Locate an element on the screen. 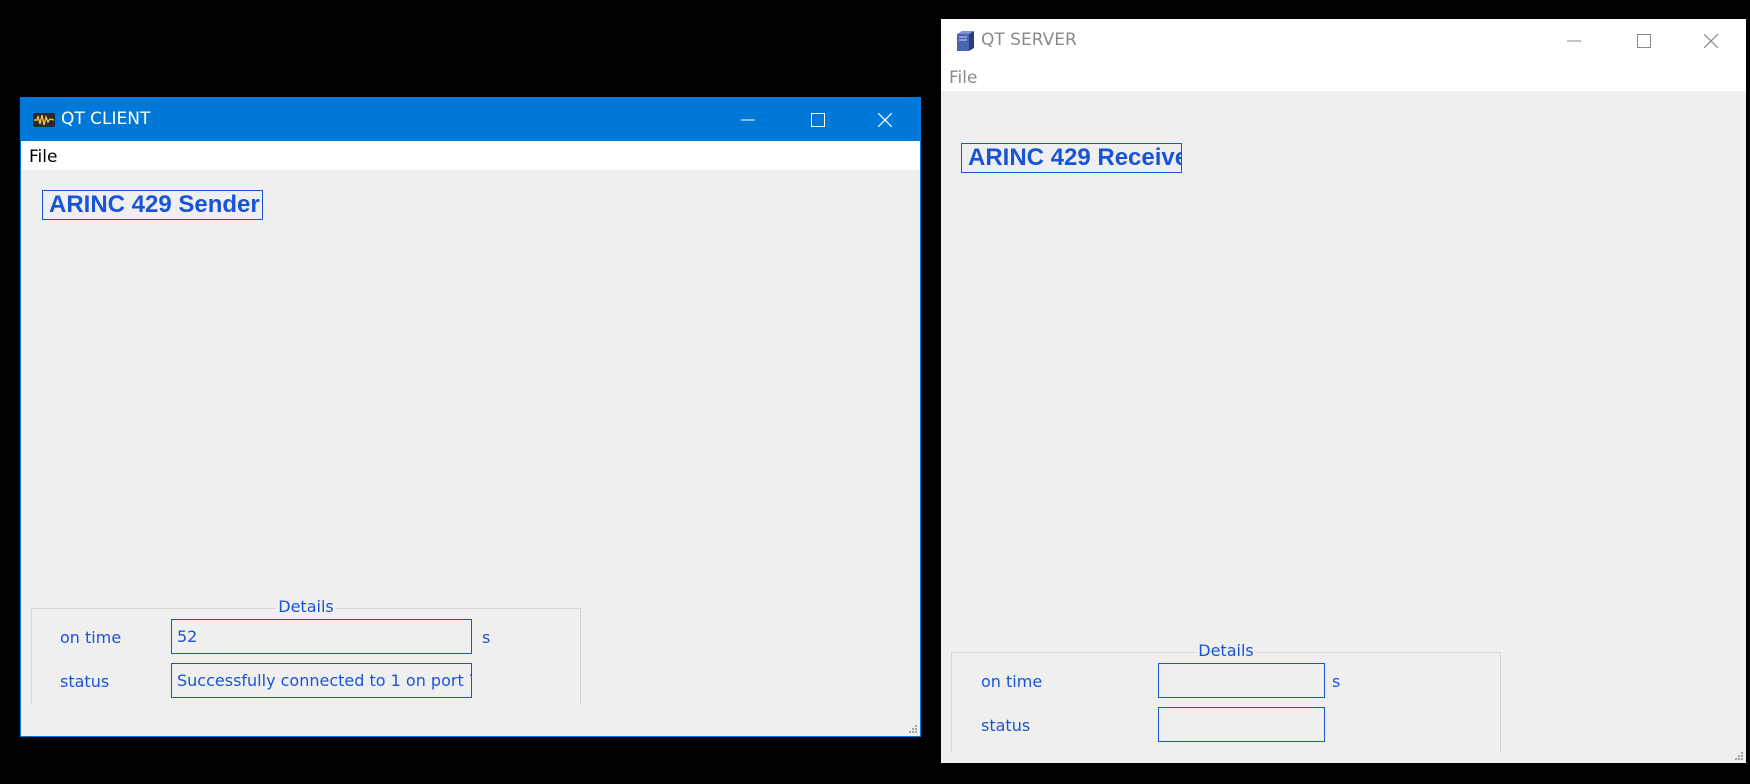 This screenshot has height=784, width=1750. server-app-icon is located at coordinates (964, 41).